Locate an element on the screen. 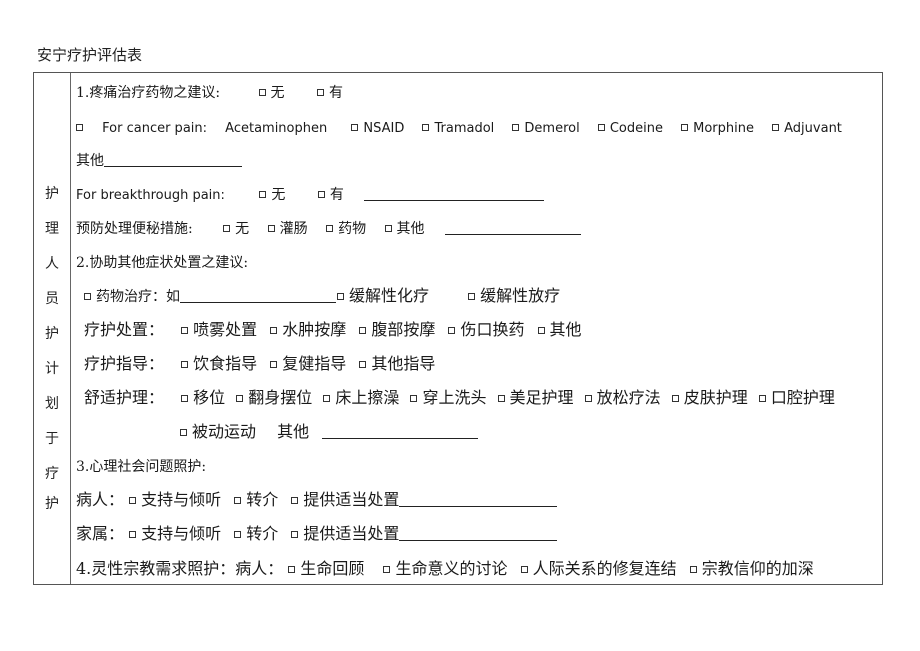 The width and height of the screenshot is (920, 651). breakthrough-input is located at coordinates (454, 193).